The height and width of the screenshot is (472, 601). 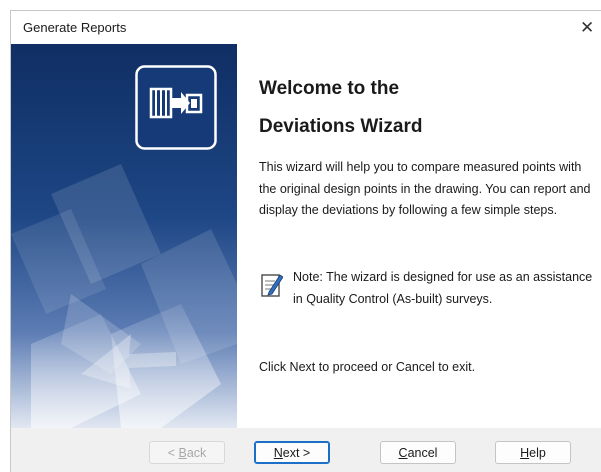 I want to click on back-button-label: < Back, so click(x=187, y=453).